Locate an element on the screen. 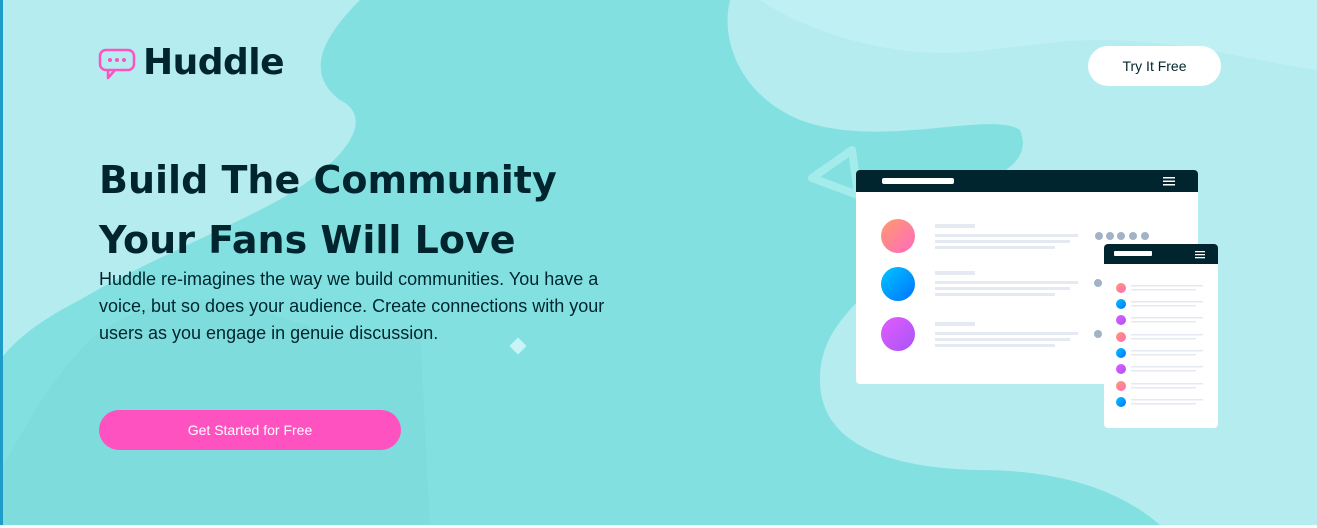 Image resolution: width=1317 pixels, height=528 pixels. get-started-button: Get Started for Free is located at coordinates (250, 430).